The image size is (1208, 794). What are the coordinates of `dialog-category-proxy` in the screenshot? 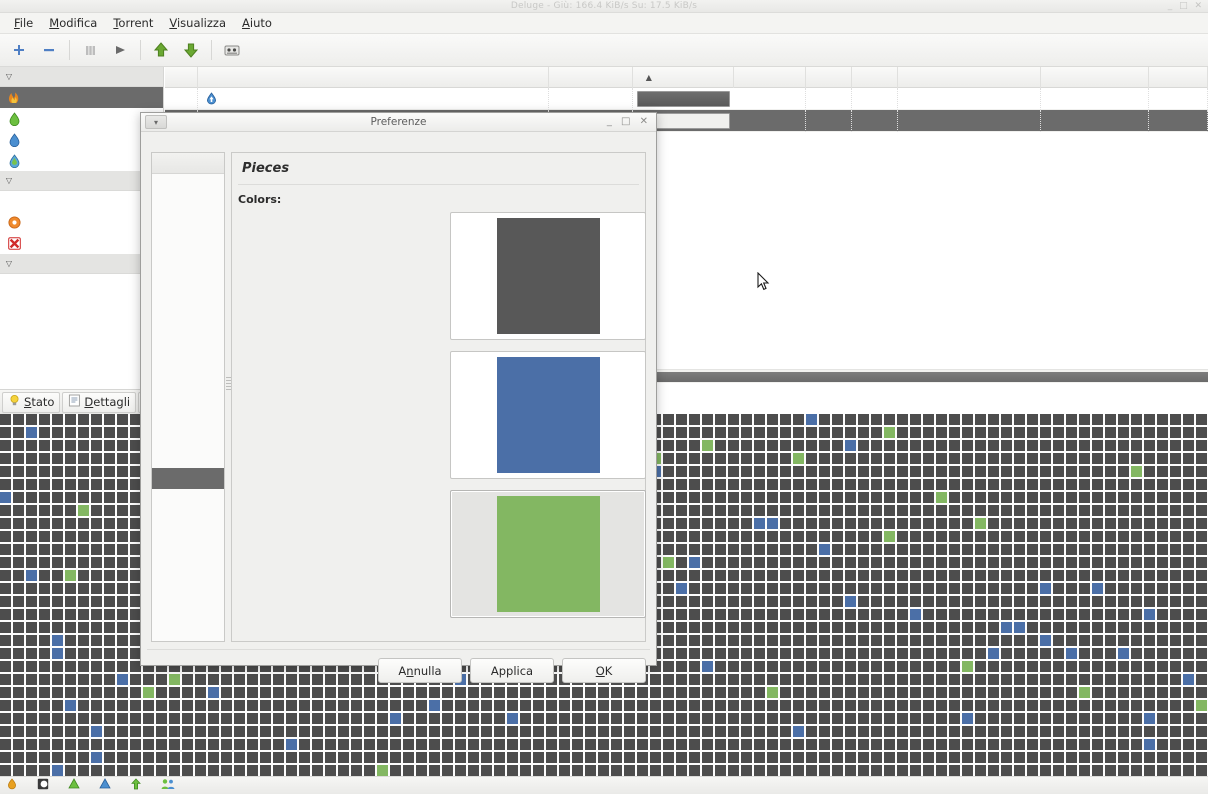 It's located at (188, 331).